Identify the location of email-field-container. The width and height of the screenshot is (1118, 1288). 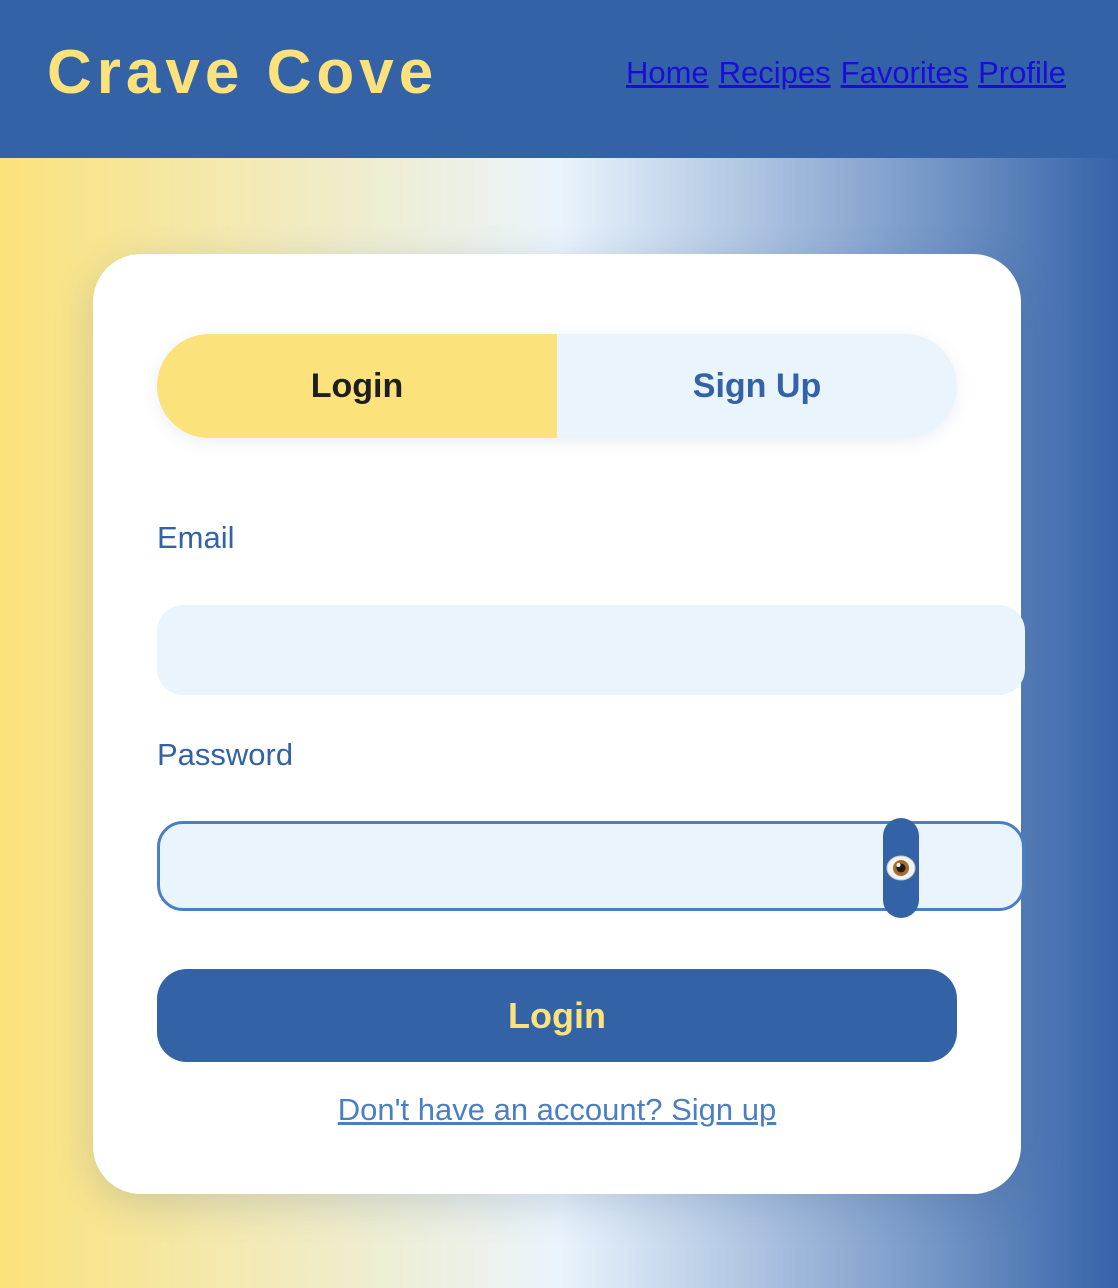
(591, 650).